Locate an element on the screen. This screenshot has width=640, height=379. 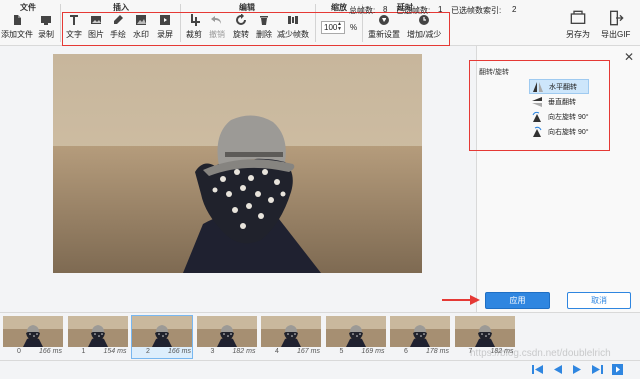
flip-vertical-label: 垂直翻转 is located at coordinates (562, 102).